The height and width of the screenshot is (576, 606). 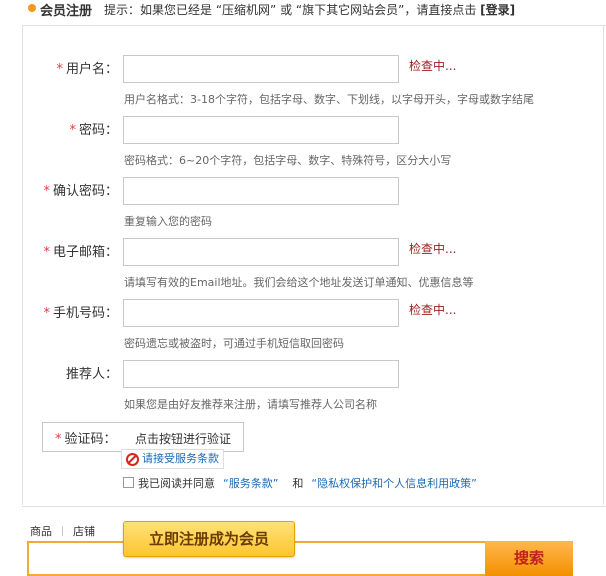 What do you see at coordinates (261, 191) in the screenshot?
I see `confirm-password-input` at bounding box center [261, 191].